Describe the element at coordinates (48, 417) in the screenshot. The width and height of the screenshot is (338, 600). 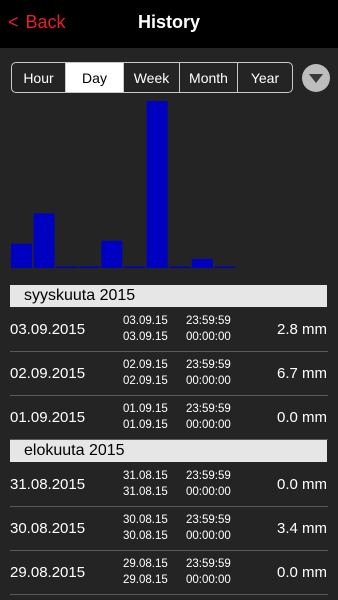
I see `row-date: 01.09.2015` at that location.